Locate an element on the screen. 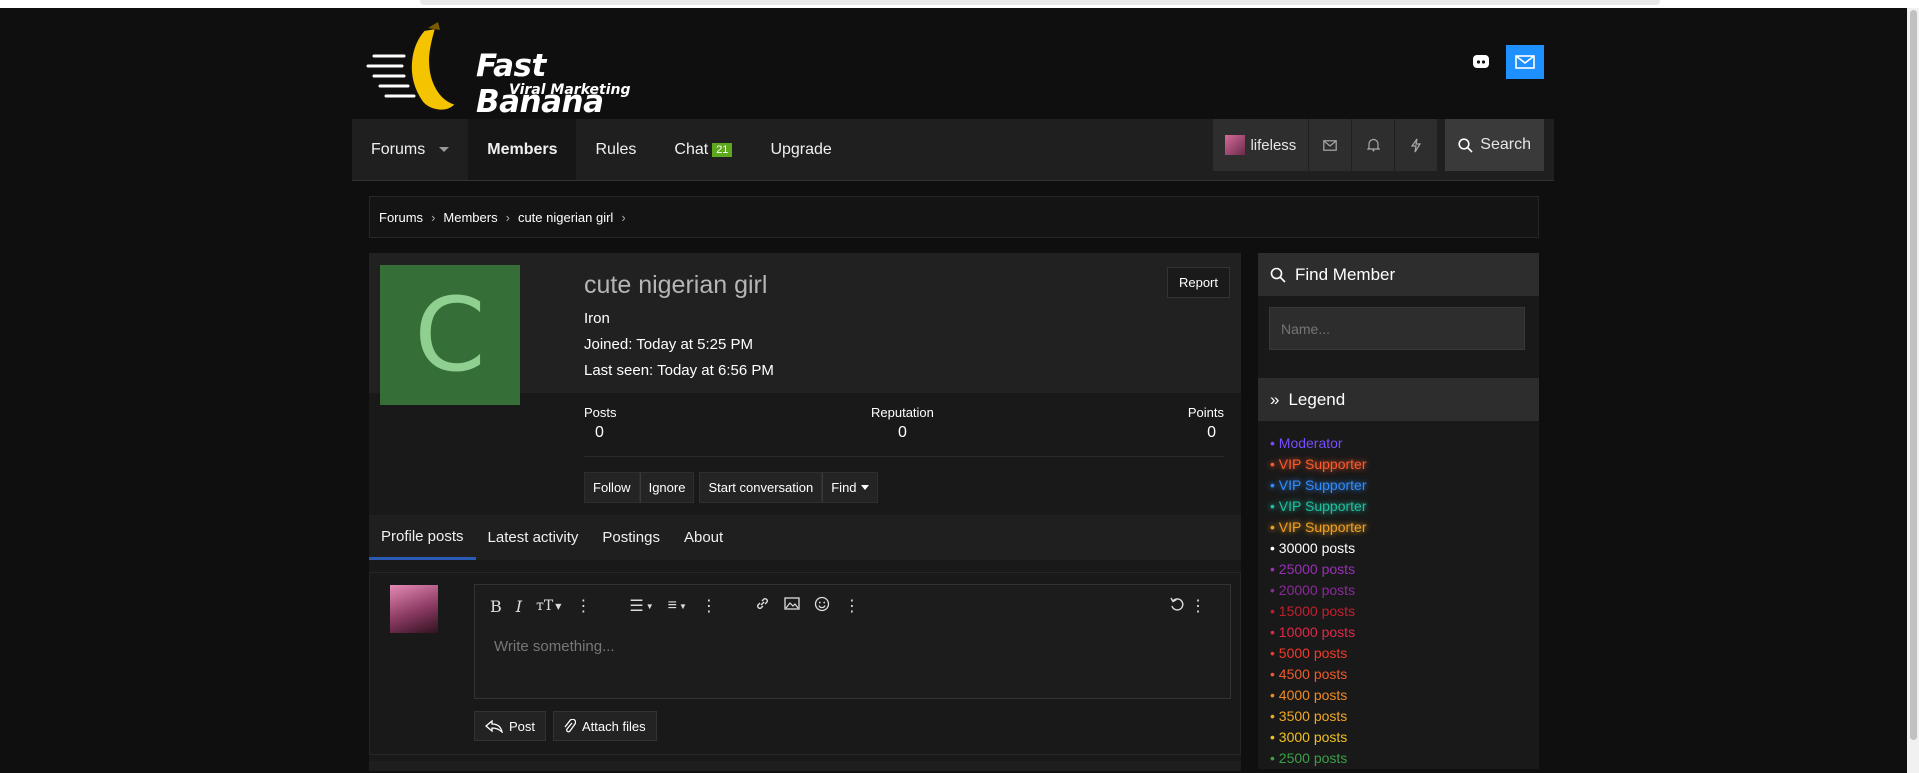  nav-forums: Forums is located at coordinates (410, 149).